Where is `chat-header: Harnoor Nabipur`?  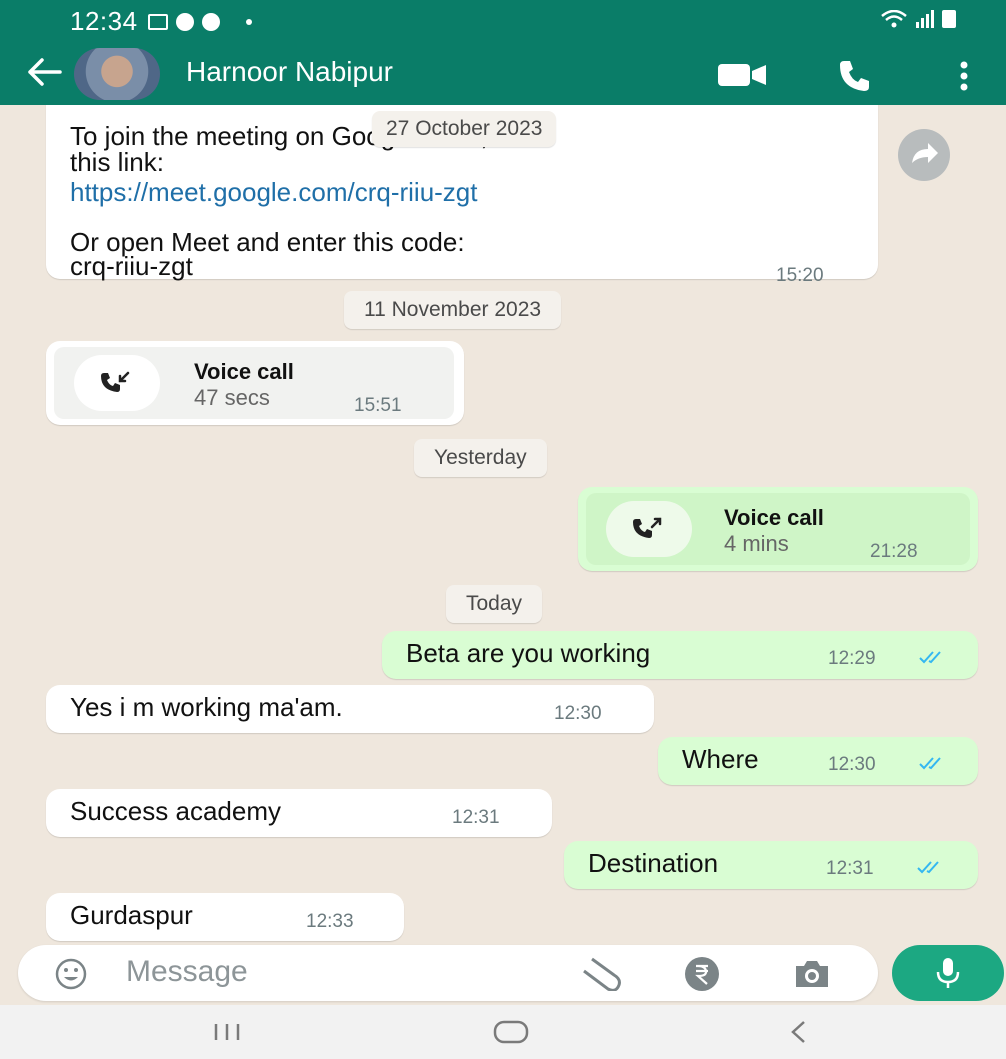
chat-header: Harnoor Nabipur is located at coordinates (503, 72).